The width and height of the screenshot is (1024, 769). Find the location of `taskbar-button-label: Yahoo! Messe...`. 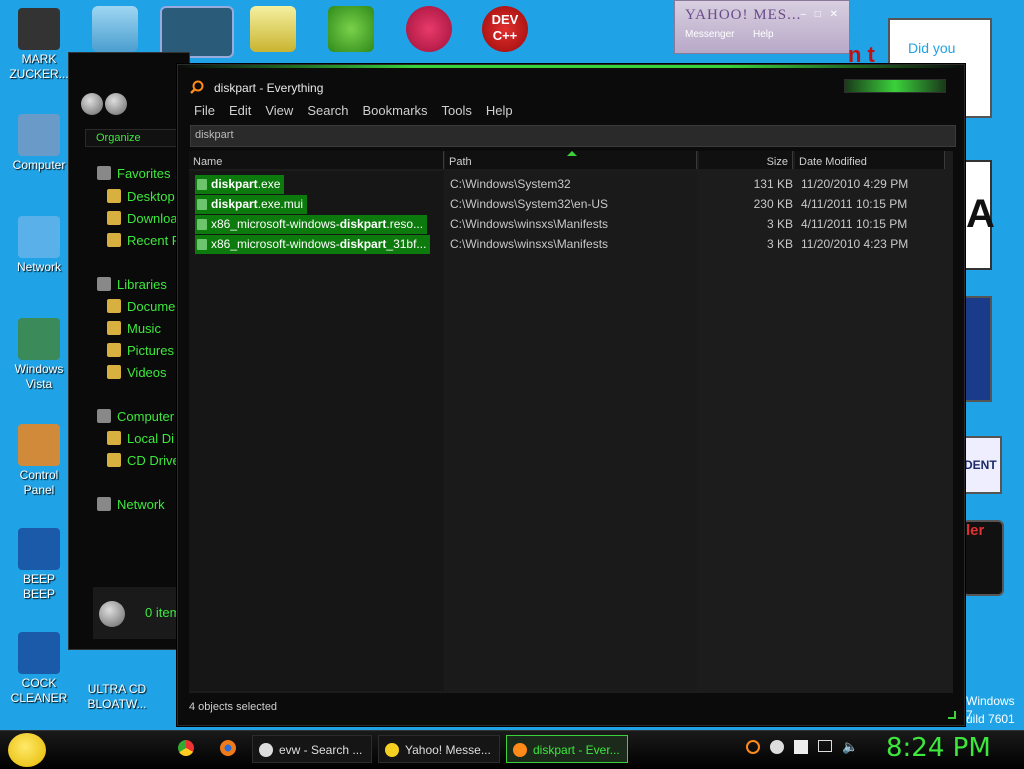

taskbar-button-label: Yahoo! Messe... is located at coordinates (448, 750).